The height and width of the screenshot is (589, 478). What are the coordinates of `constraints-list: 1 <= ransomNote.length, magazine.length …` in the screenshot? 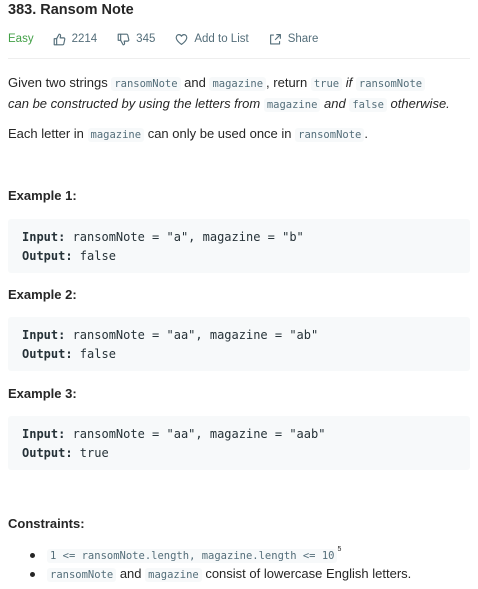 It's located at (220, 564).